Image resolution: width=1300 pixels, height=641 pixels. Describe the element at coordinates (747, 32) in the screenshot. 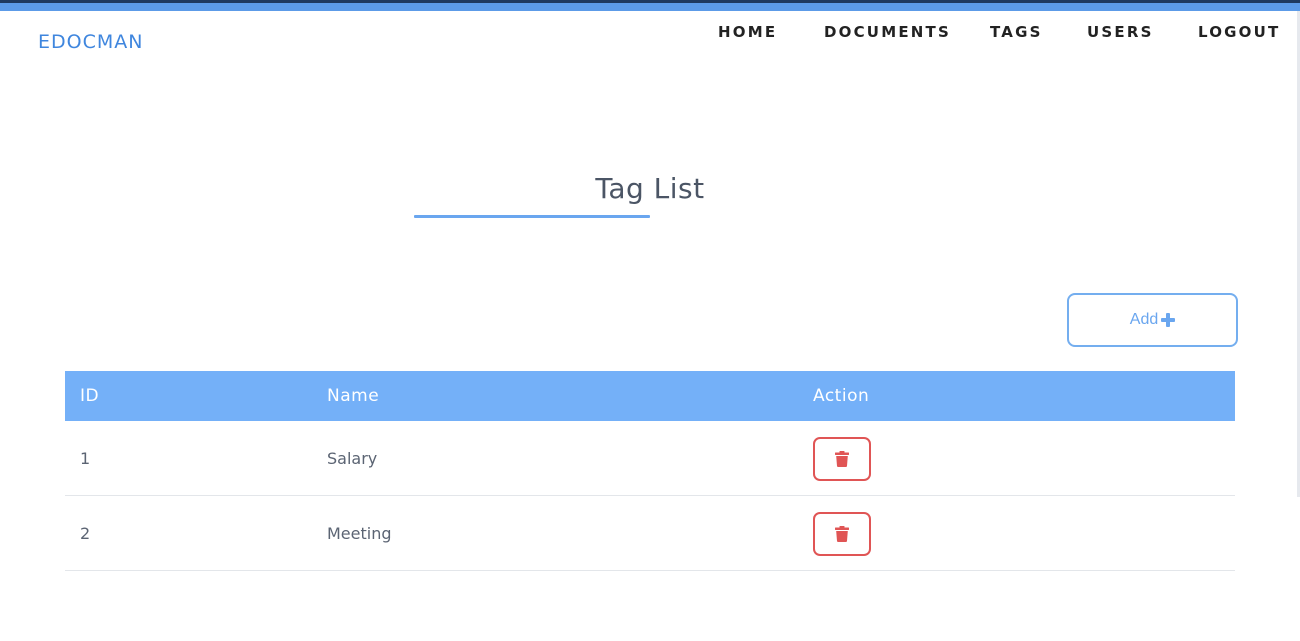

I see `nav-home: HOME` at that location.